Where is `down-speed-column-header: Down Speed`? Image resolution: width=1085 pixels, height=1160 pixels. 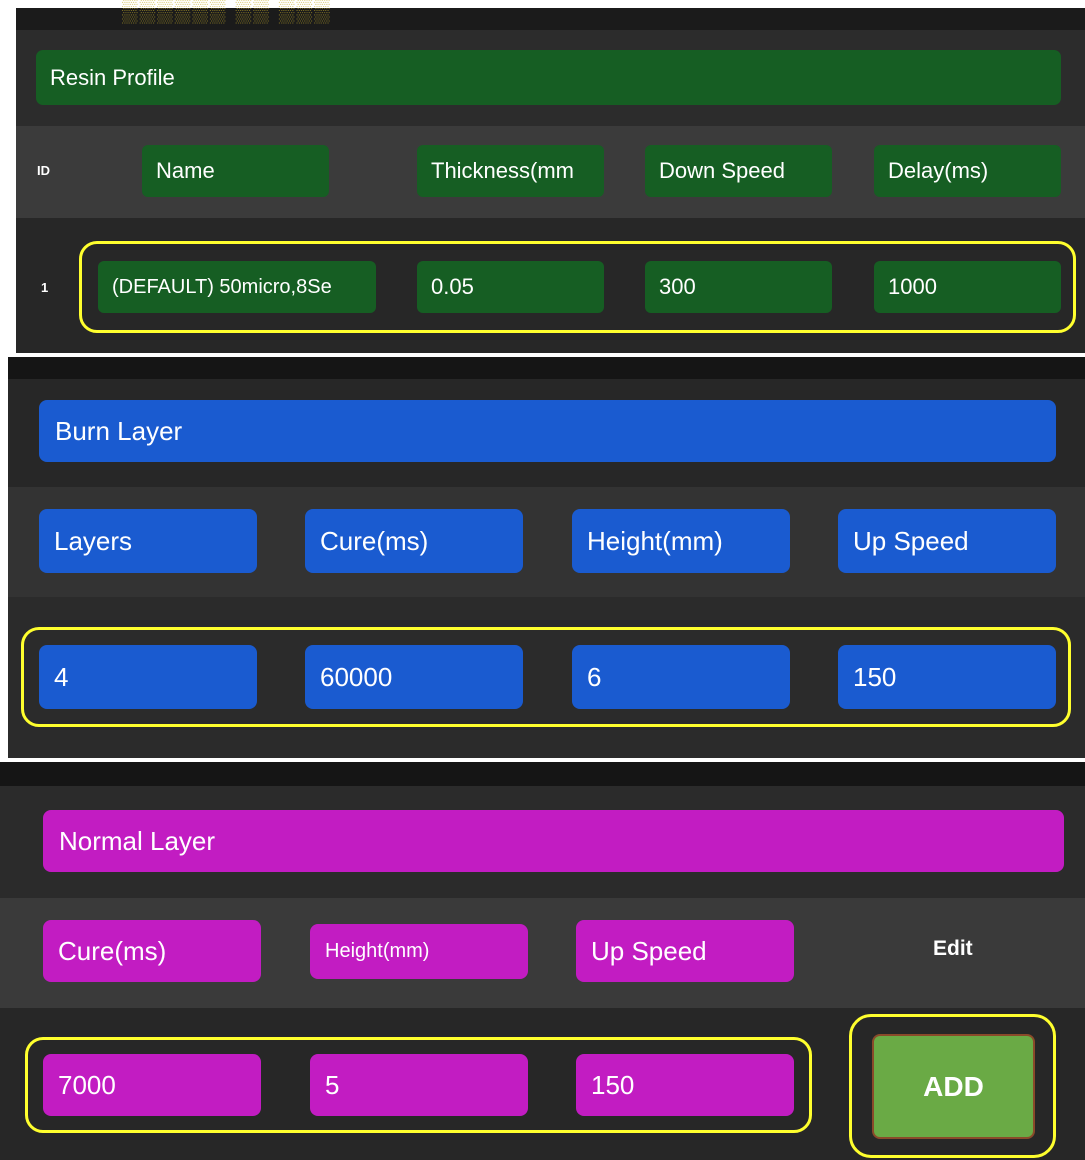
down-speed-column-header: Down Speed is located at coordinates (738, 171).